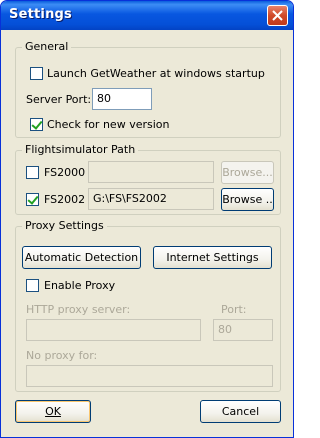 The width and height of the screenshot is (320, 438). Describe the element at coordinates (113, 330) in the screenshot. I see `http-proxy-server-input` at that location.